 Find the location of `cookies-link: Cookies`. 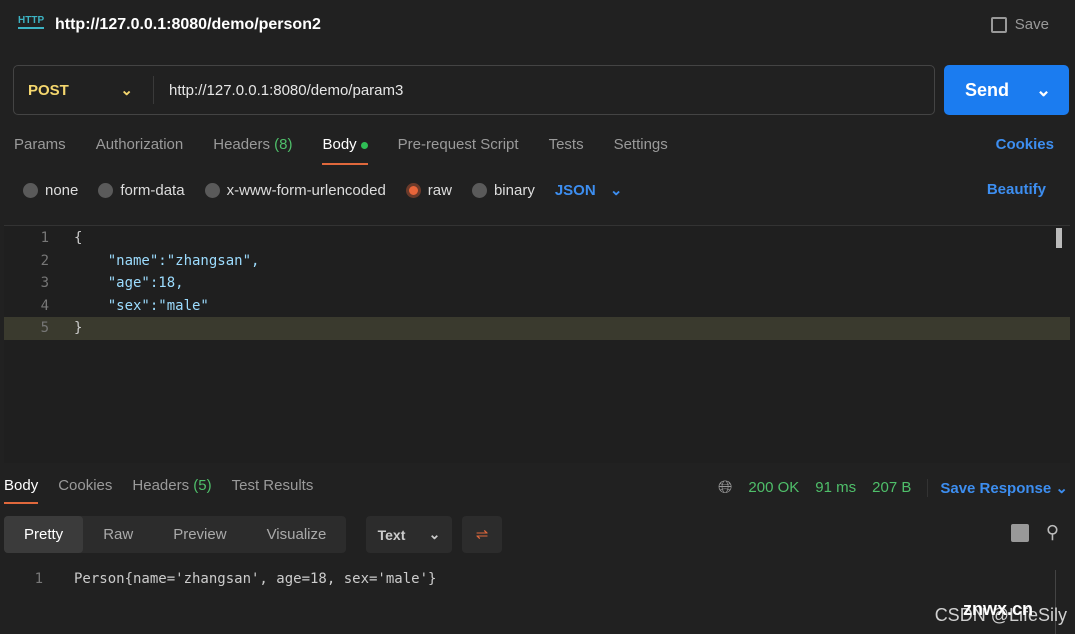

cookies-link: Cookies is located at coordinates (1025, 144).